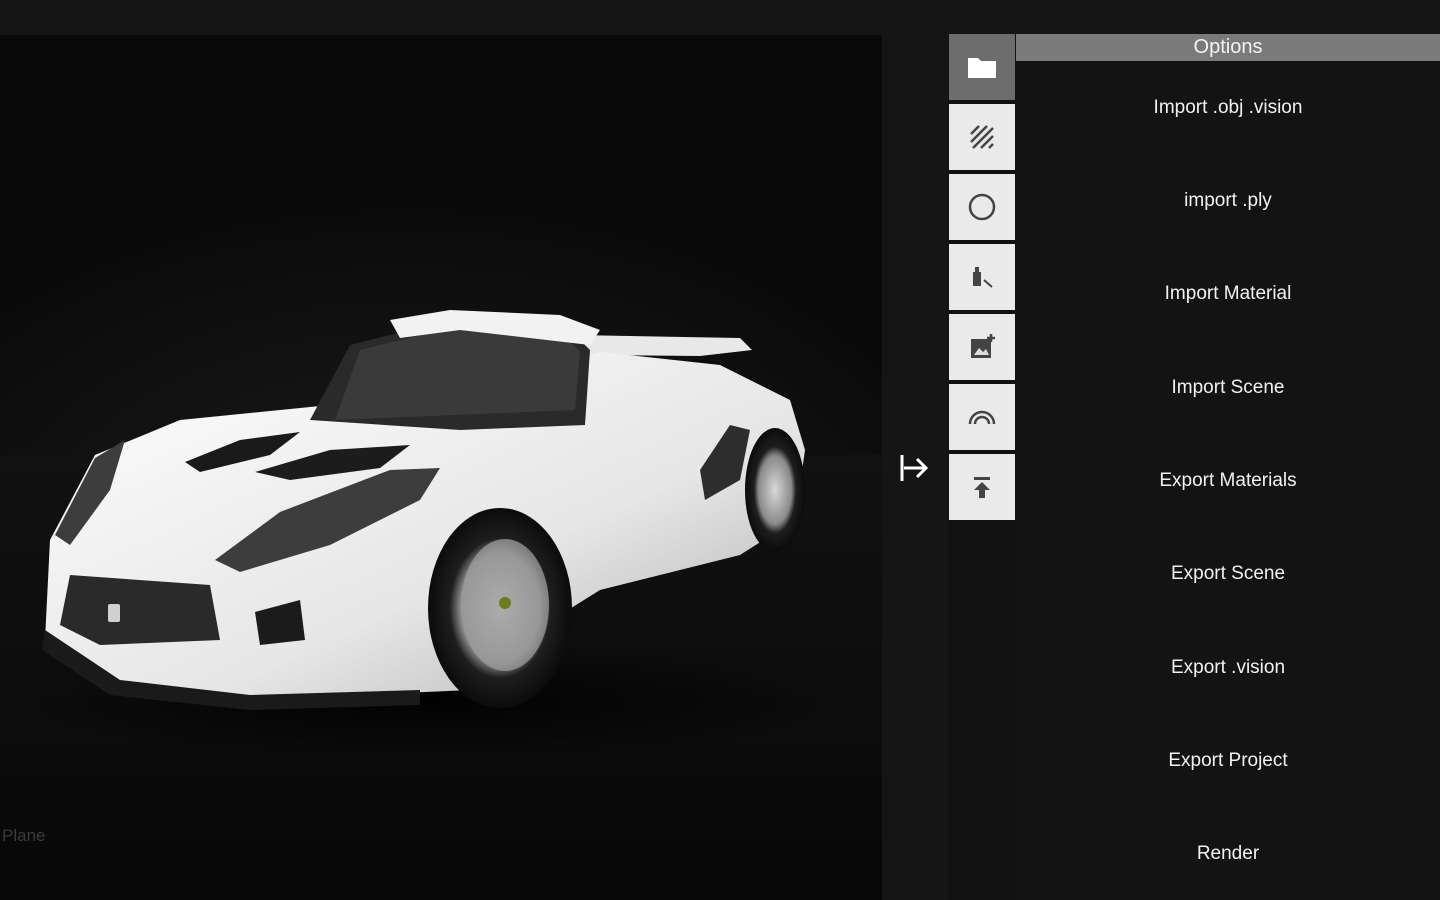  Describe the element at coordinates (1228, 481) in the screenshot. I see `option-export-materials: Export Materials` at that location.